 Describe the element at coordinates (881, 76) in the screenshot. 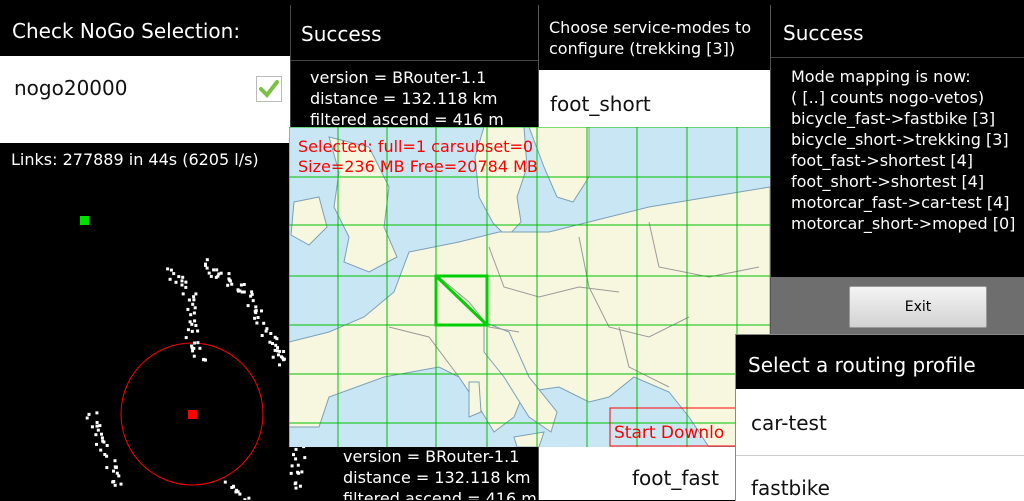

I see `mapping-line-1: Mode mapping is now:` at that location.